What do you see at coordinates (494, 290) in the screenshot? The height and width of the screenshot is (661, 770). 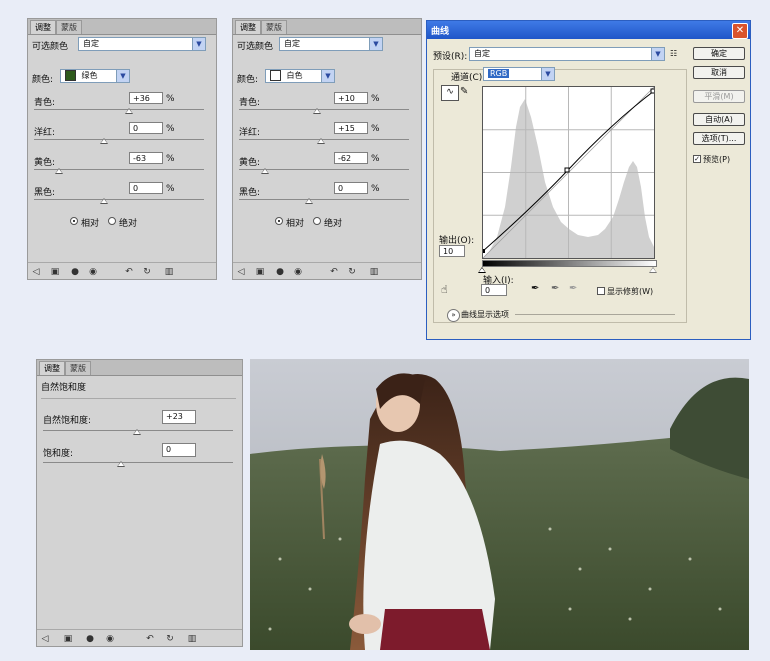 I see `input-field: 0` at bounding box center [494, 290].